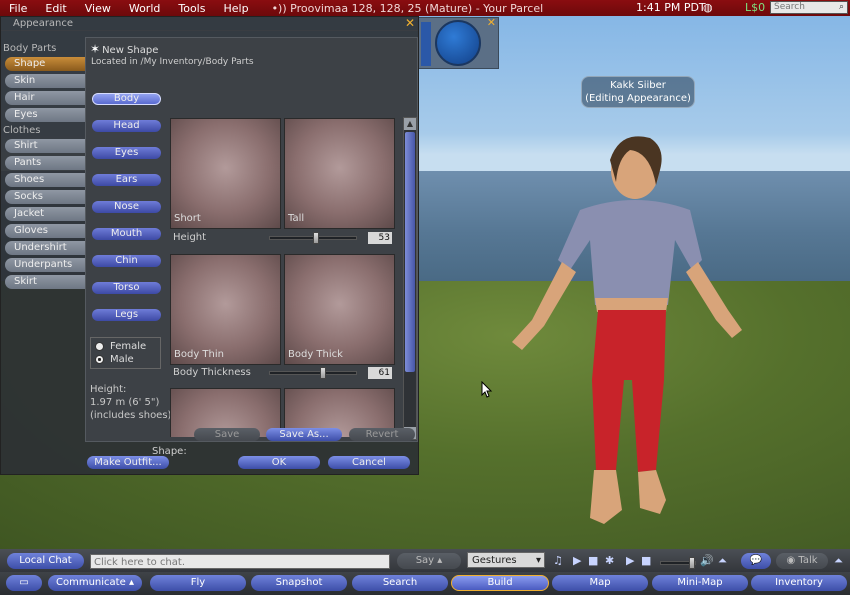 Image resolution: width=850 pixels, height=595 pixels. Describe the element at coordinates (55, 8) in the screenshot. I see `menu-edit: Edit` at that location.